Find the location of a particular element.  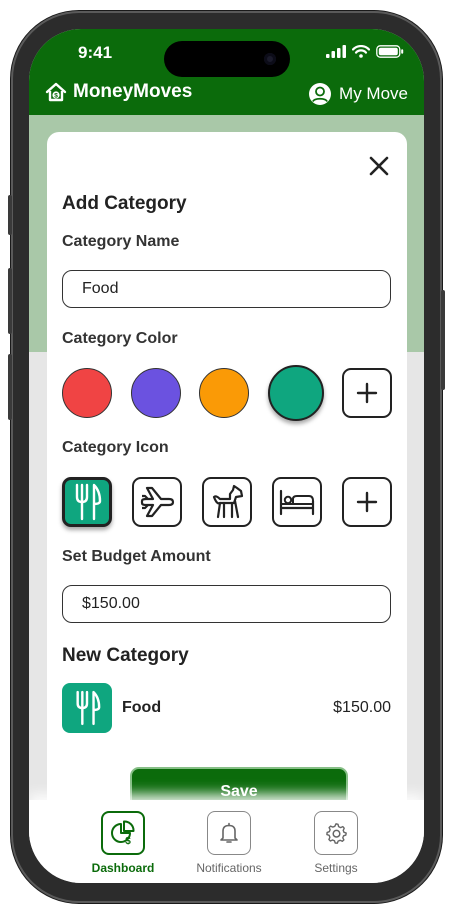

app-title: MoneyMoves is located at coordinates (133, 91).